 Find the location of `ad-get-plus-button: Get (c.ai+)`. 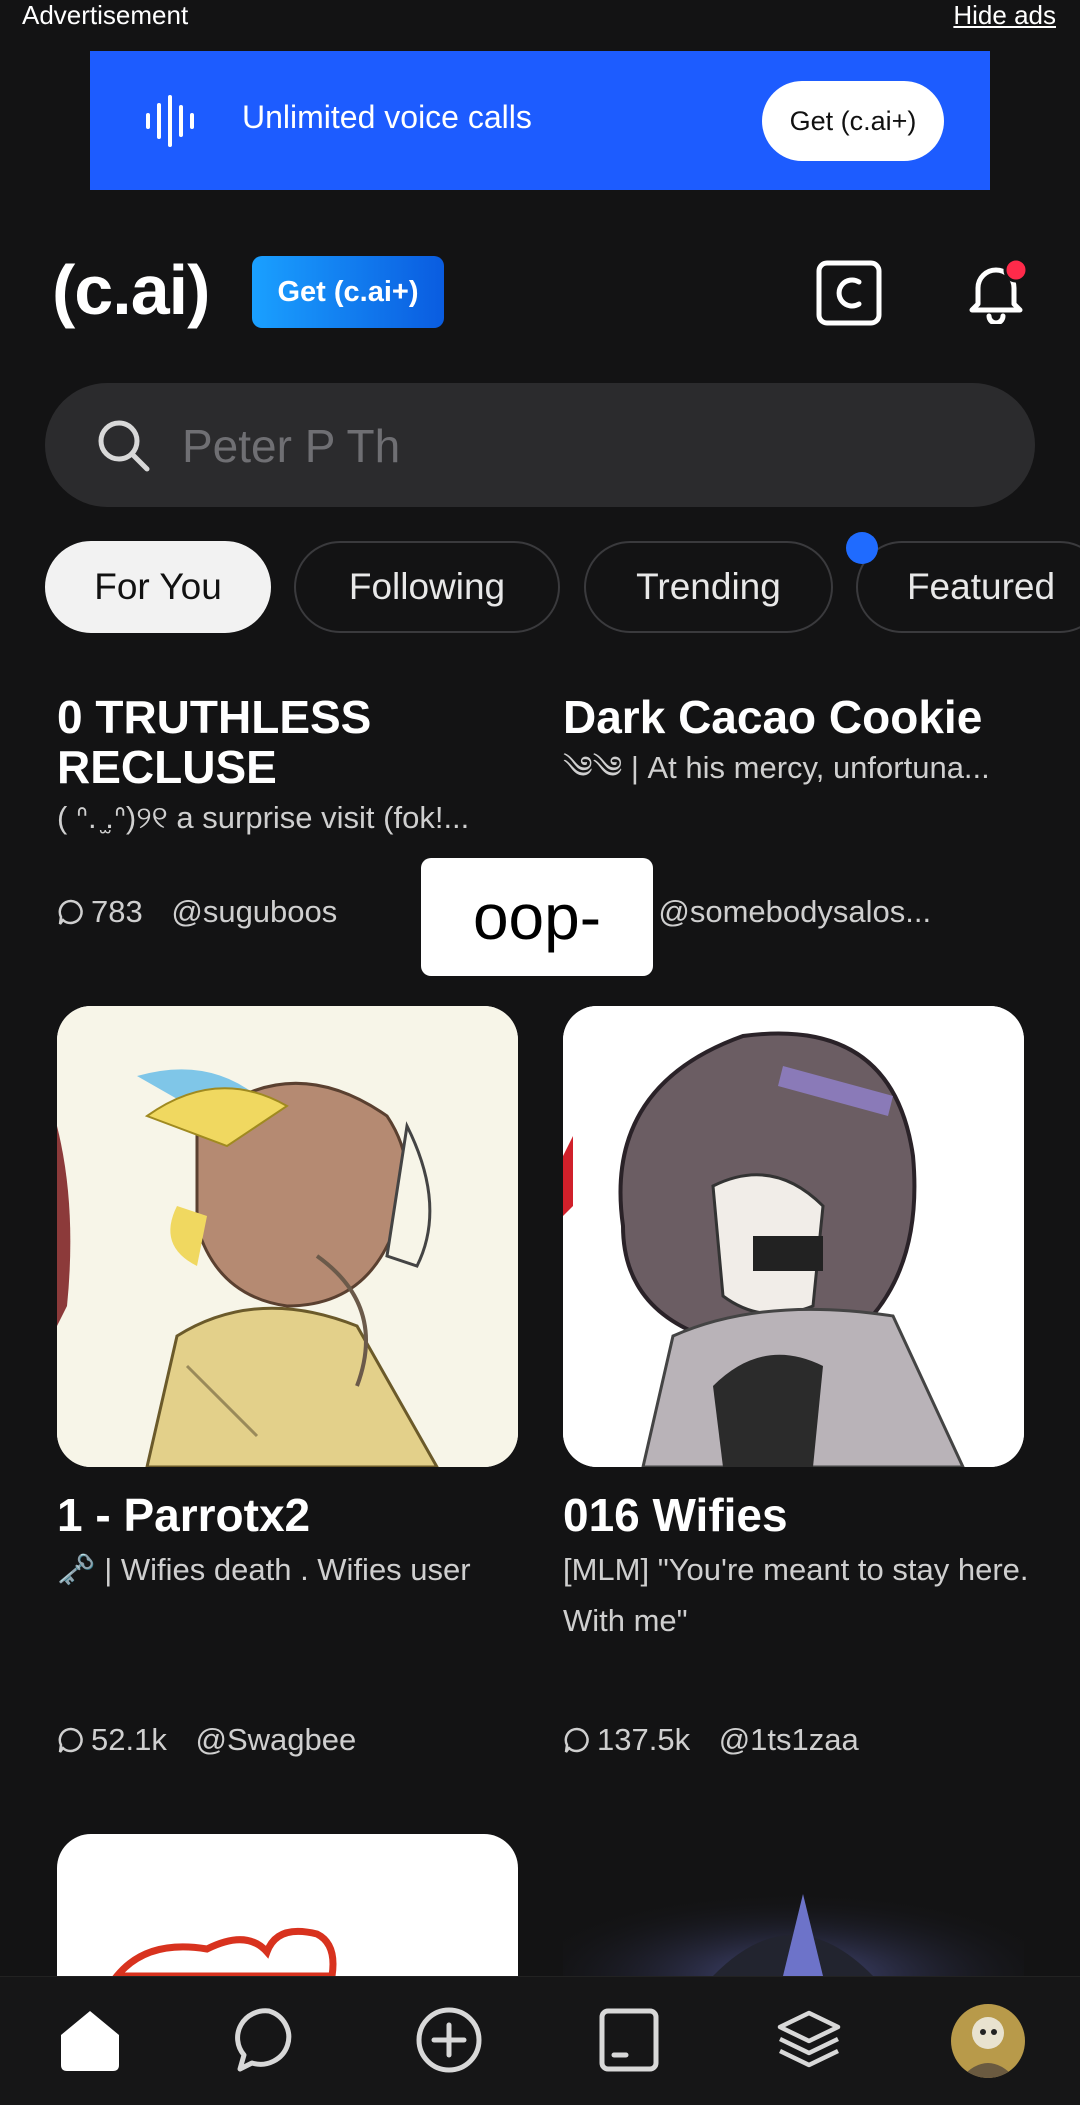

ad-get-plus-button: Get (c.ai+) is located at coordinates (853, 121).